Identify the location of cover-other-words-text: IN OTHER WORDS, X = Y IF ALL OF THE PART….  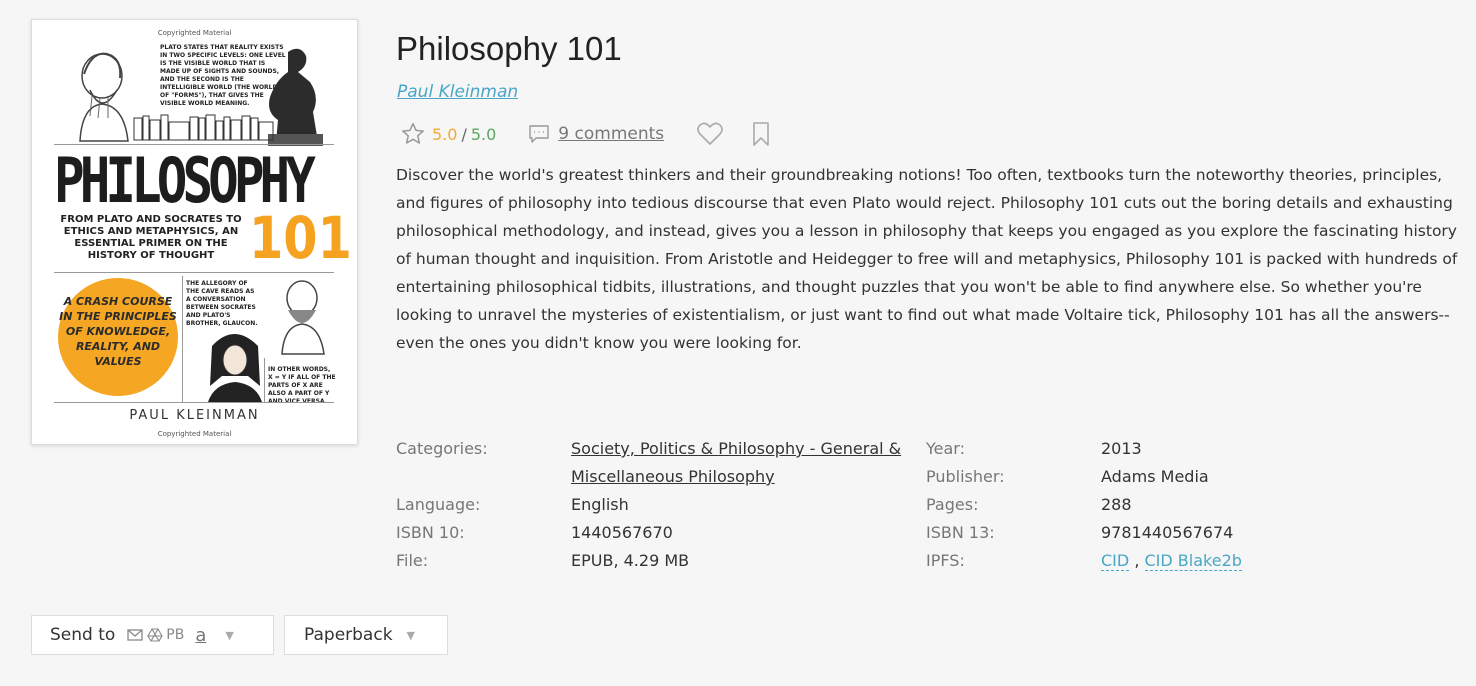
(302, 385).